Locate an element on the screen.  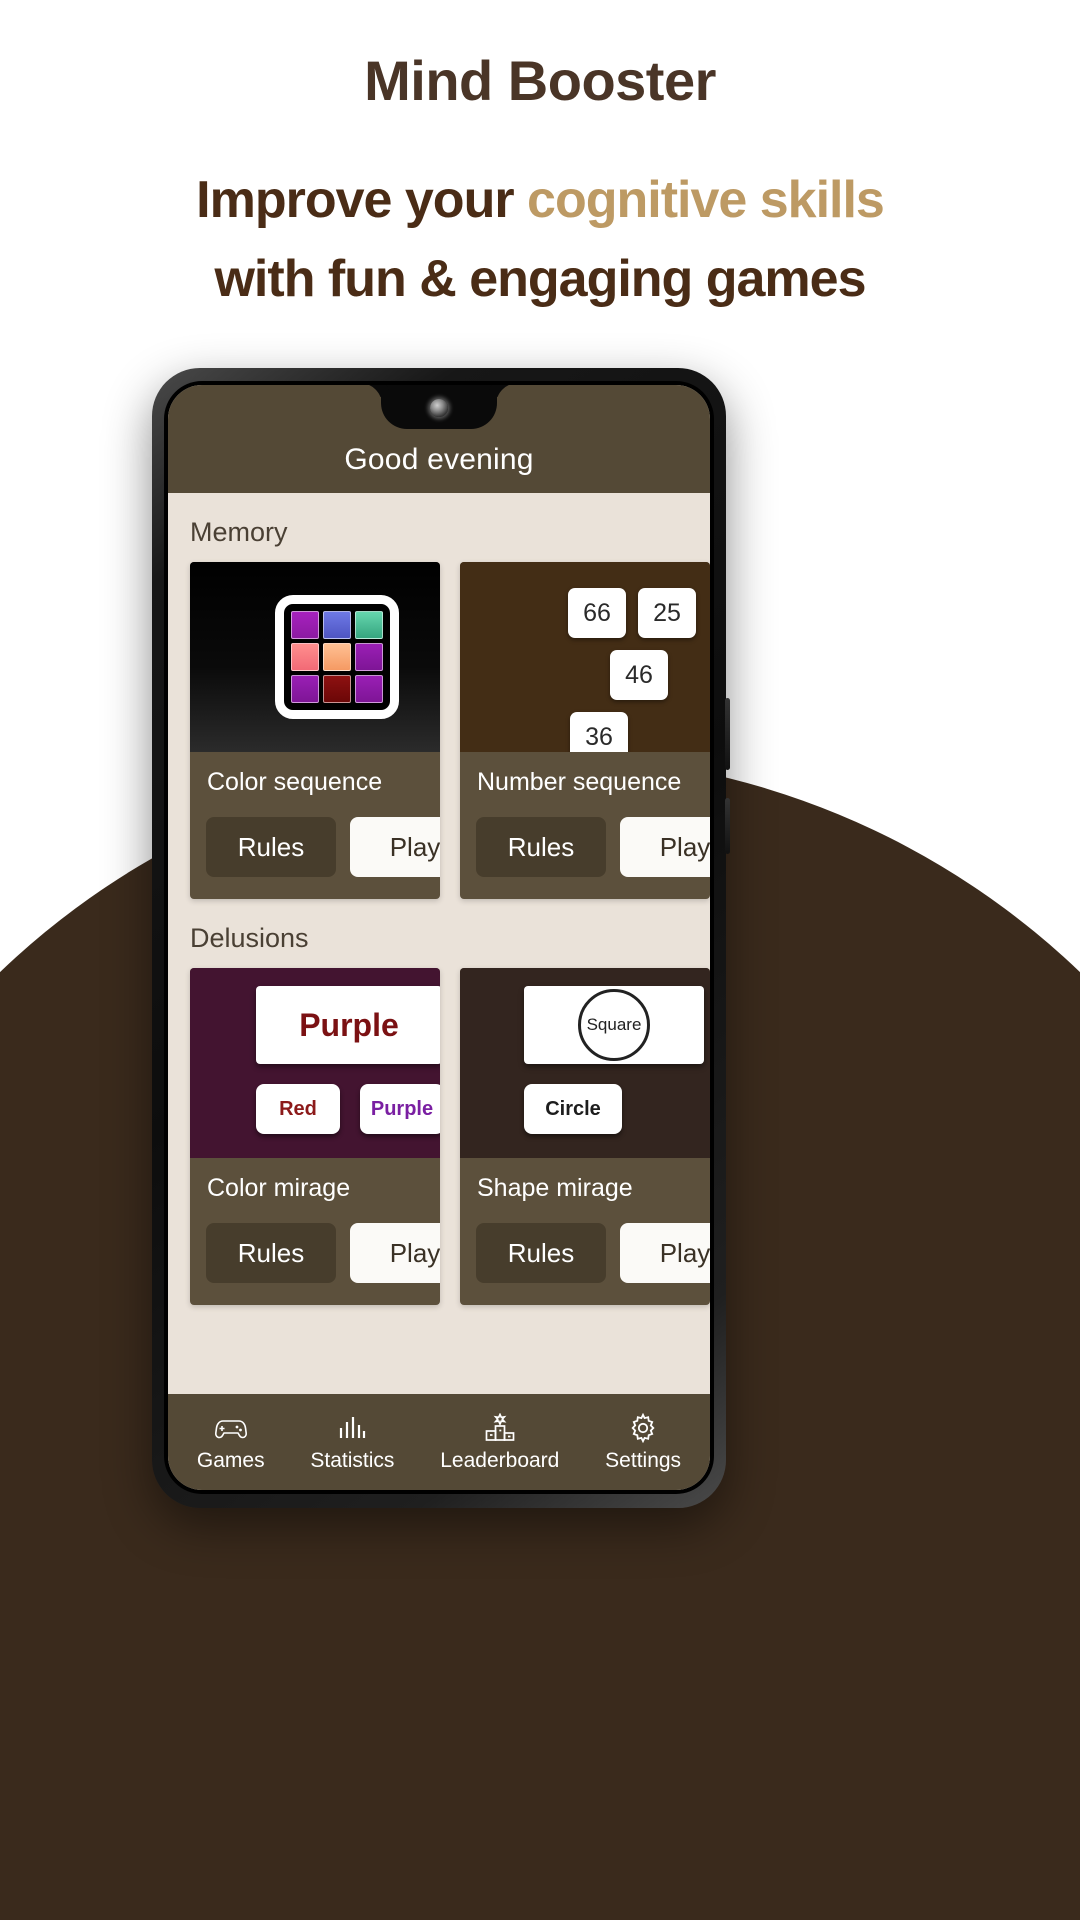
color-mirage-thumbnail: Purple Red Purple is located at coordinates (315, 1063).